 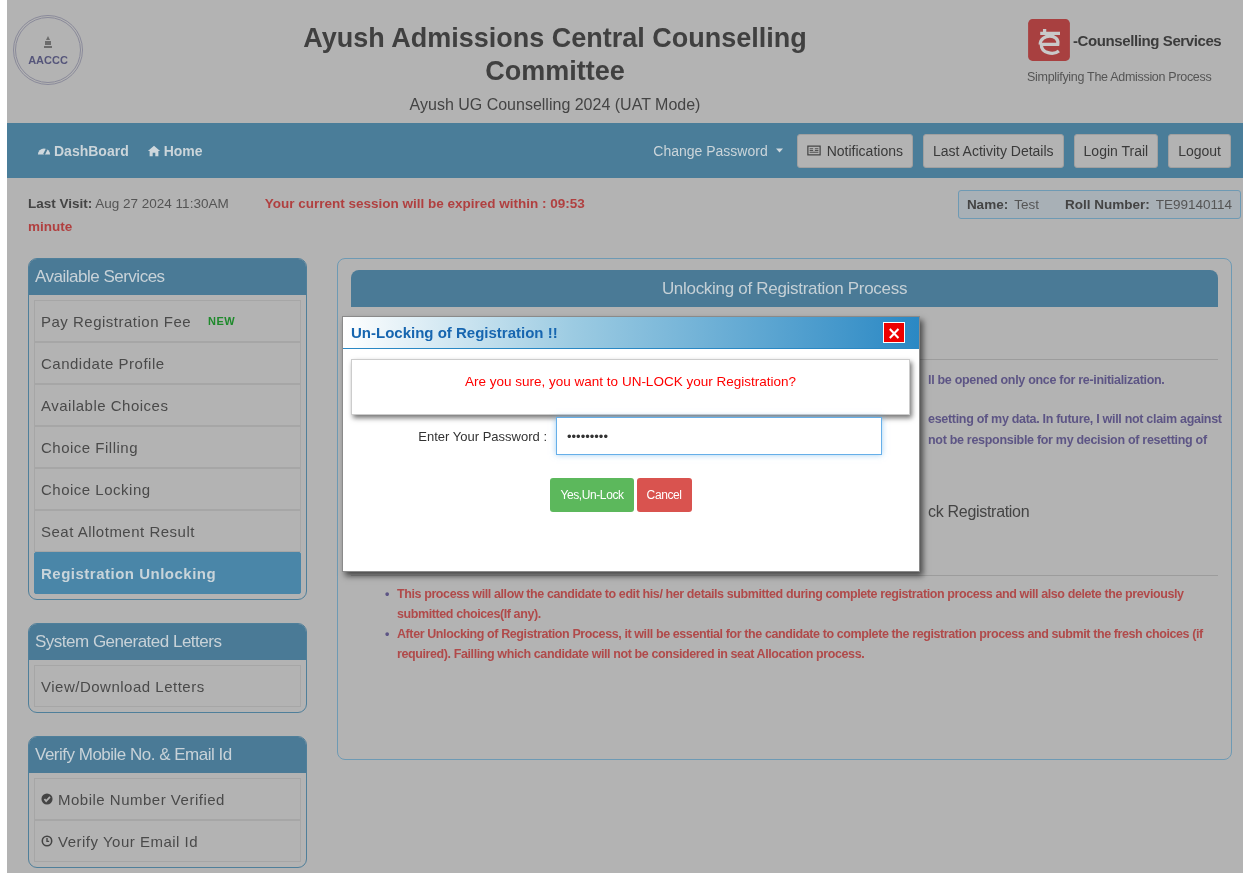 I want to click on sidebar-item: Available Choices, so click(x=167, y=405).